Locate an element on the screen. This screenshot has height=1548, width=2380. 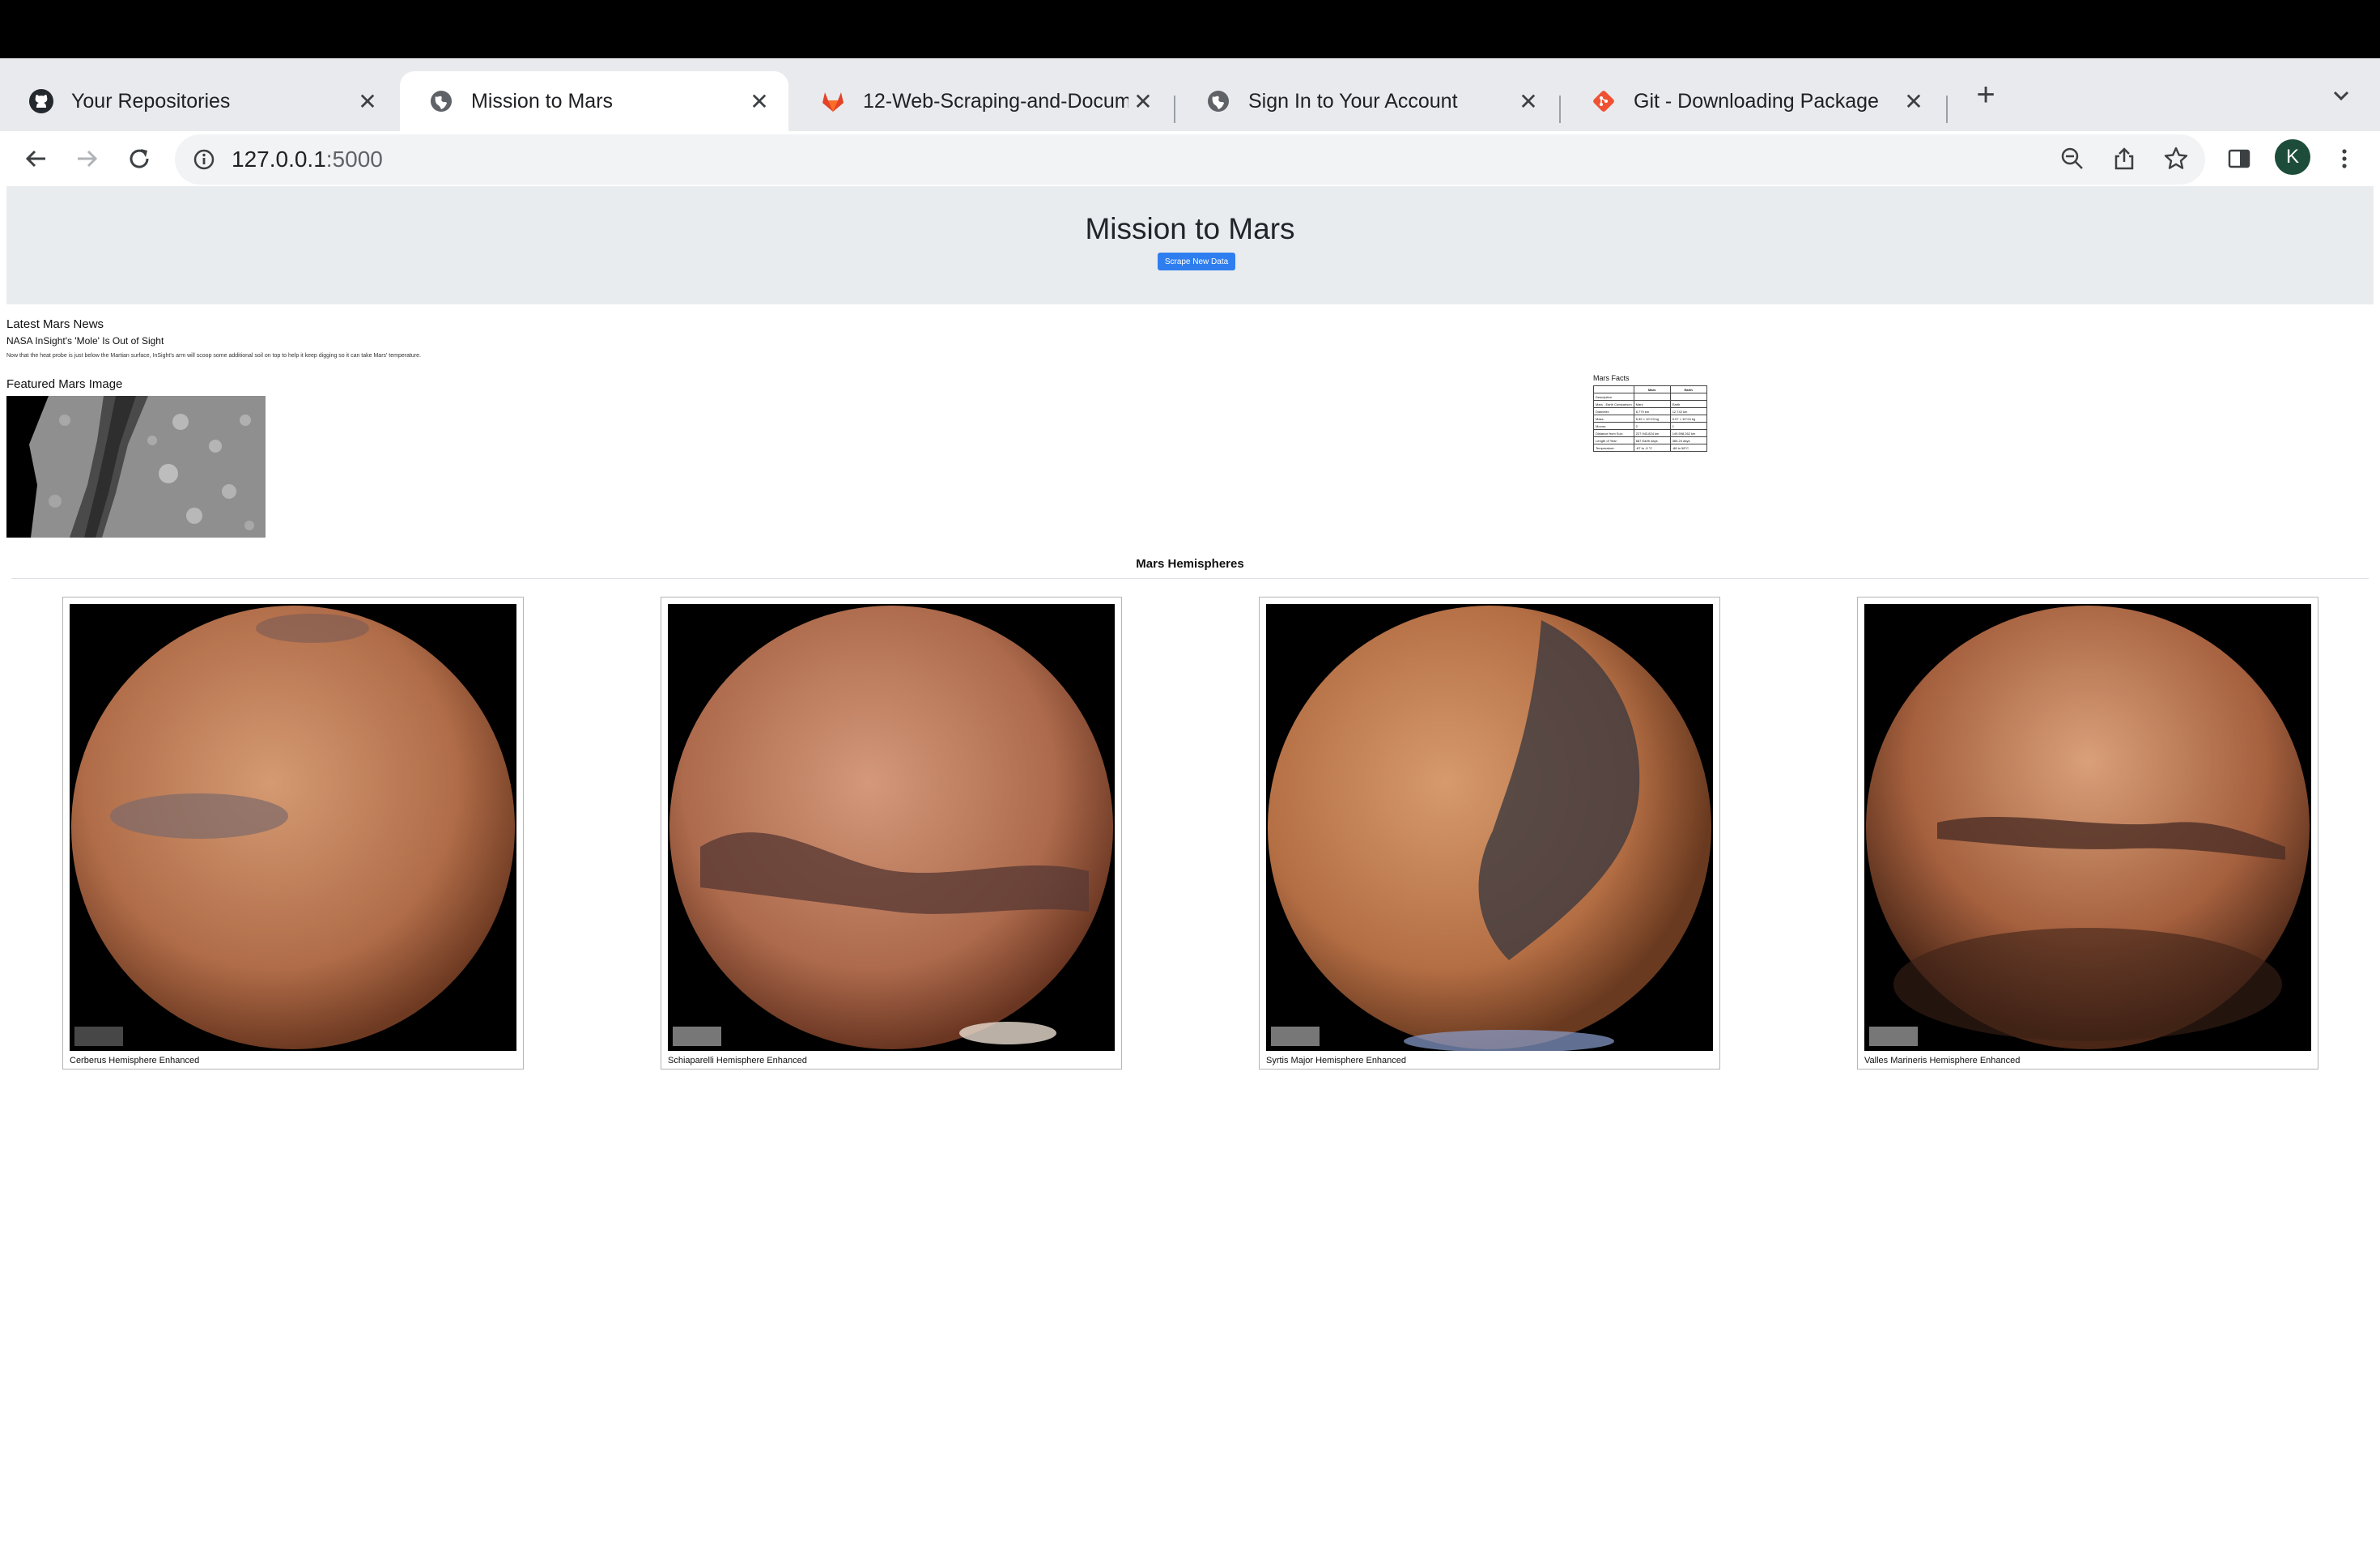
tab-title: Mission to Mars is located at coordinates (542, 101).